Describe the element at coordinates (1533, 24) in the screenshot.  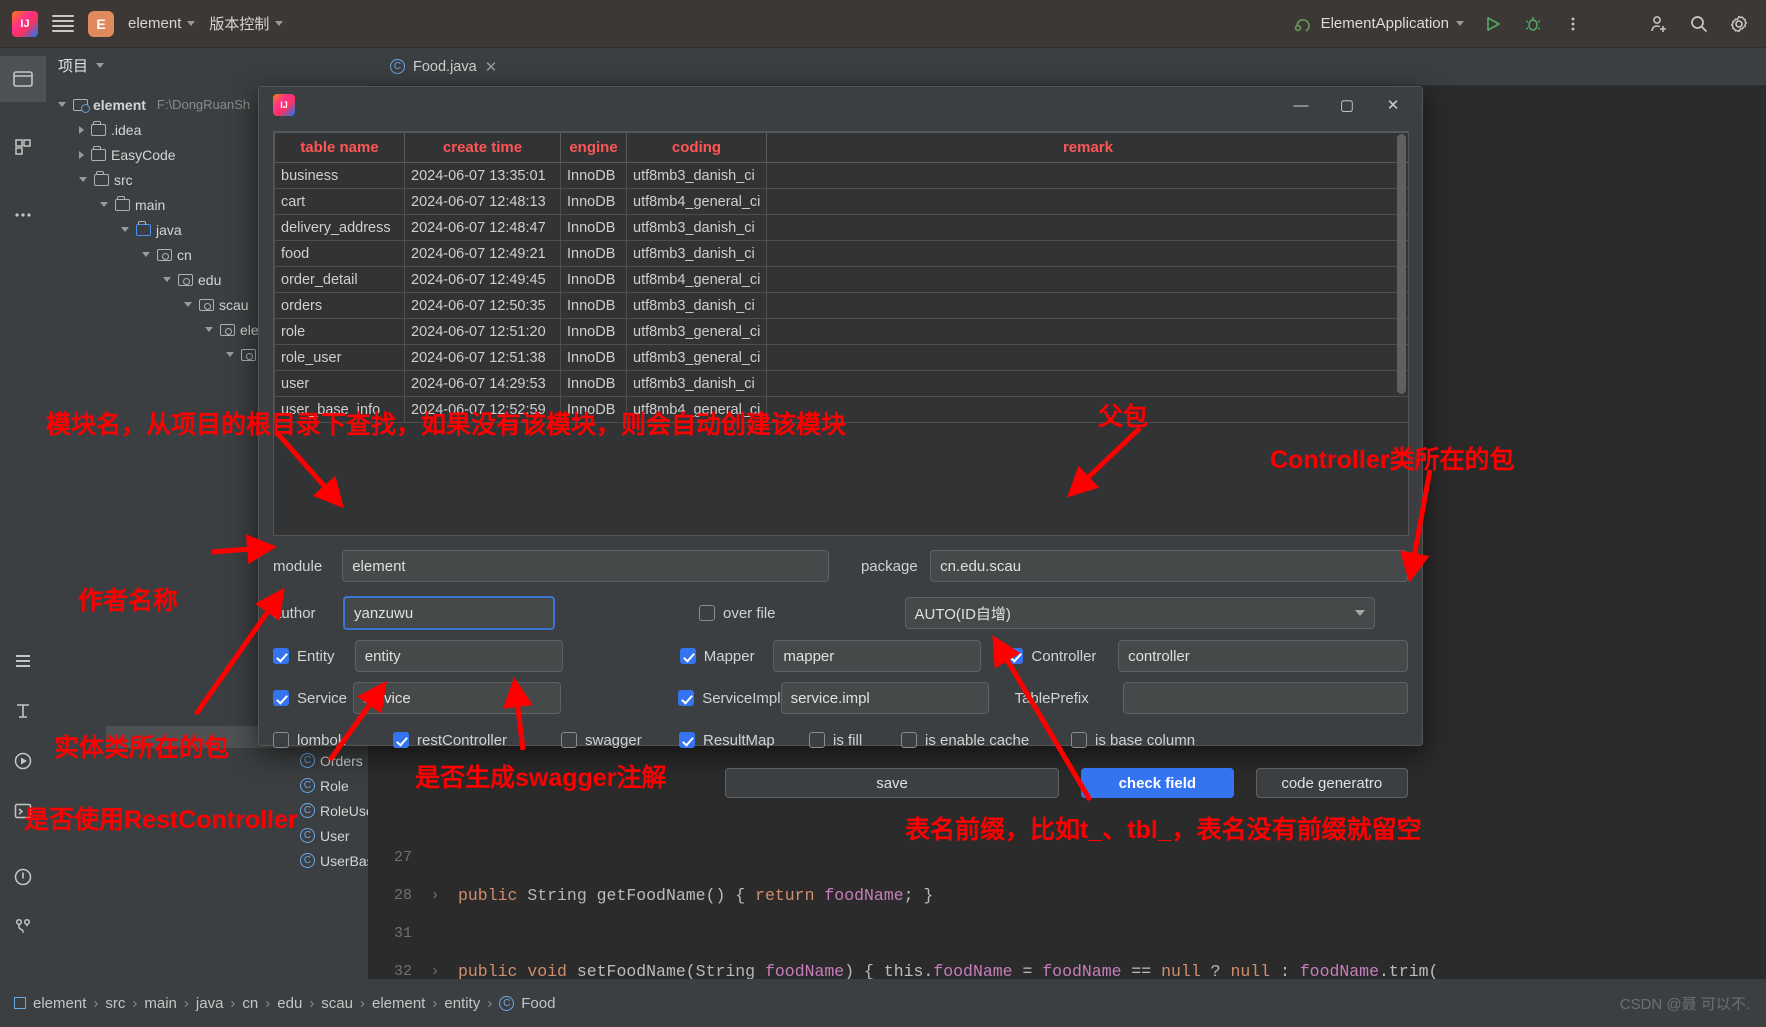
I see `debug-icon` at that location.